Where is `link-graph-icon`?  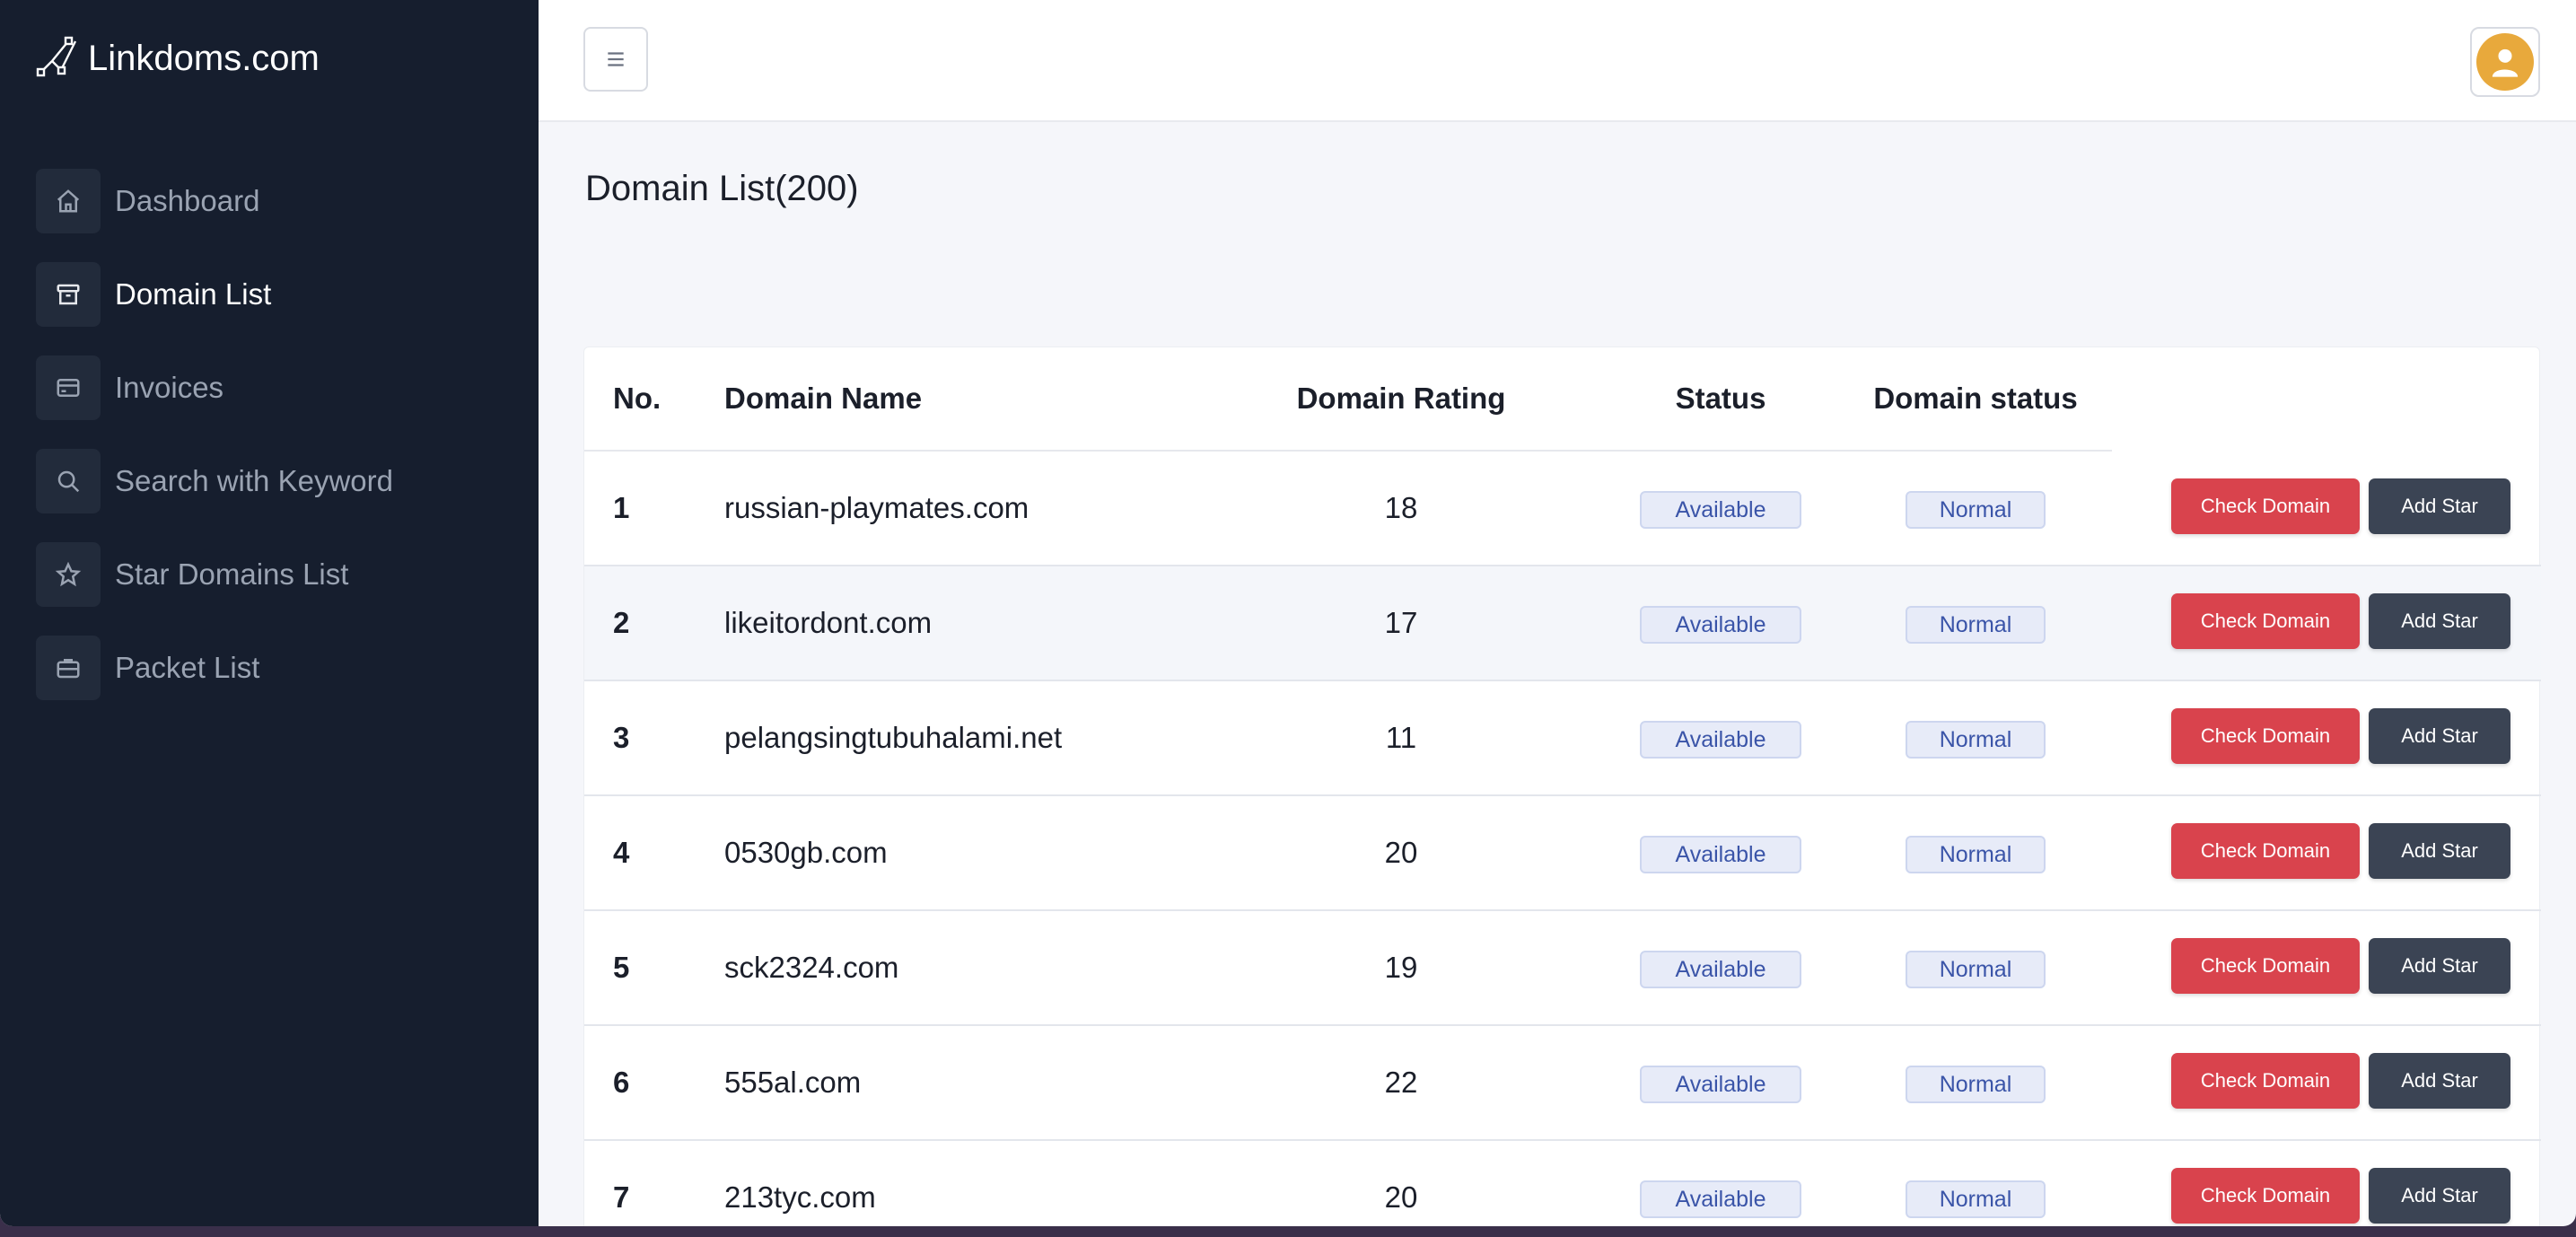 link-graph-icon is located at coordinates (56, 56).